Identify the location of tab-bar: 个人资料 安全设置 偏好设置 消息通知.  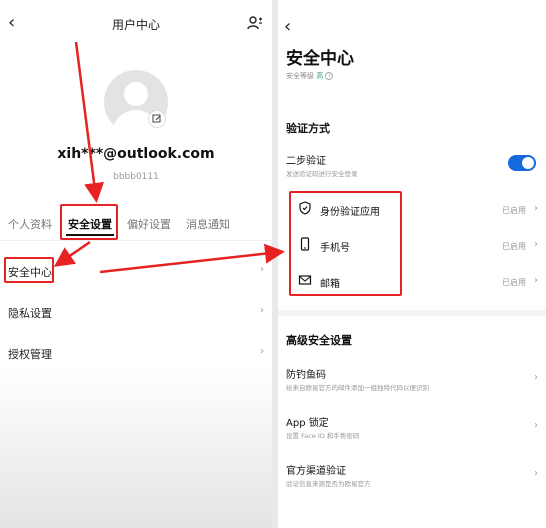
(136, 228).